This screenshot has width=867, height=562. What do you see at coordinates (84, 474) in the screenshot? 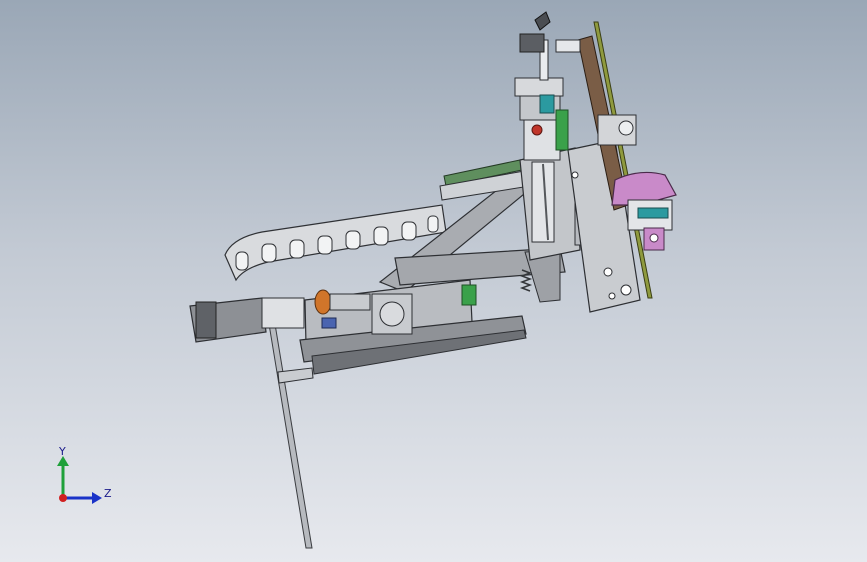
I see `coordinate-triad: Y Z` at bounding box center [84, 474].